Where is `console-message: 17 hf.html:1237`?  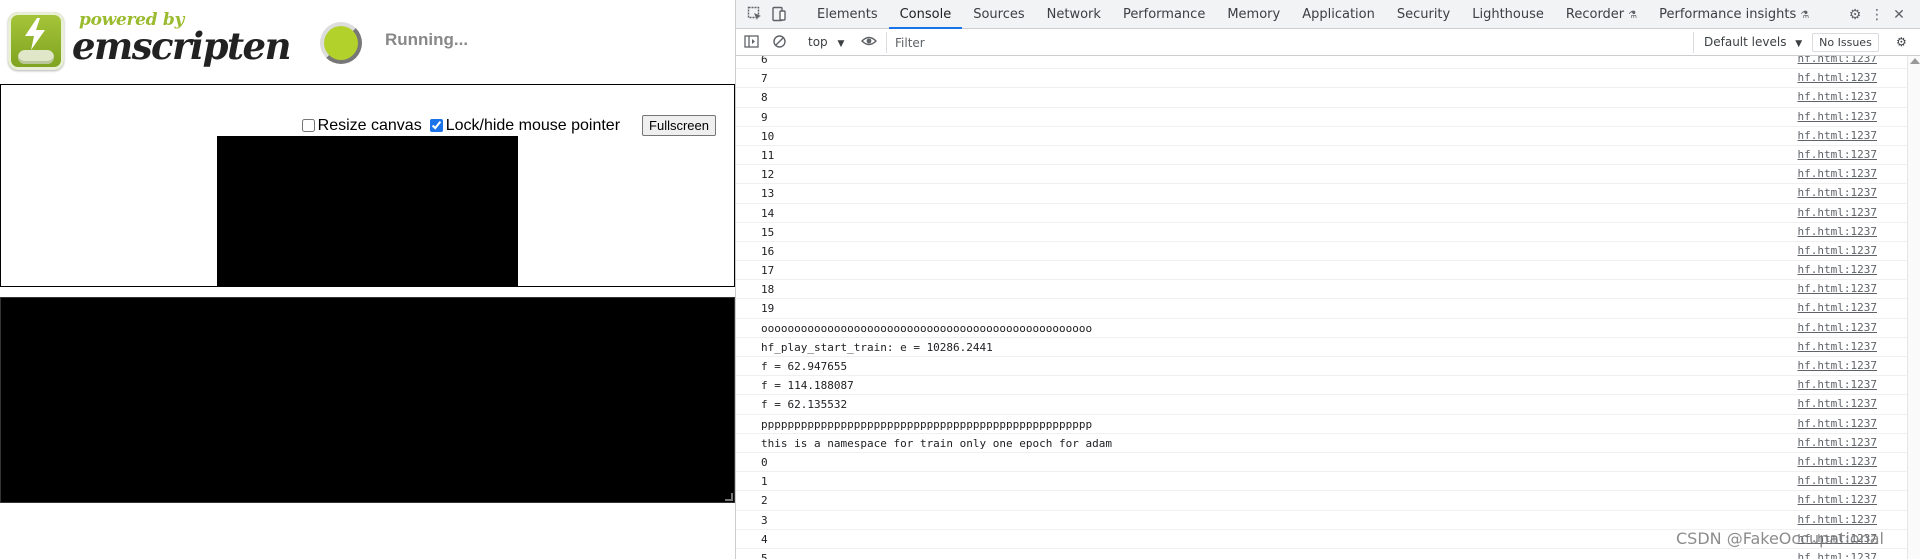
console-message: 17 hf.html:1237 is located at coordinates (1321, 271).